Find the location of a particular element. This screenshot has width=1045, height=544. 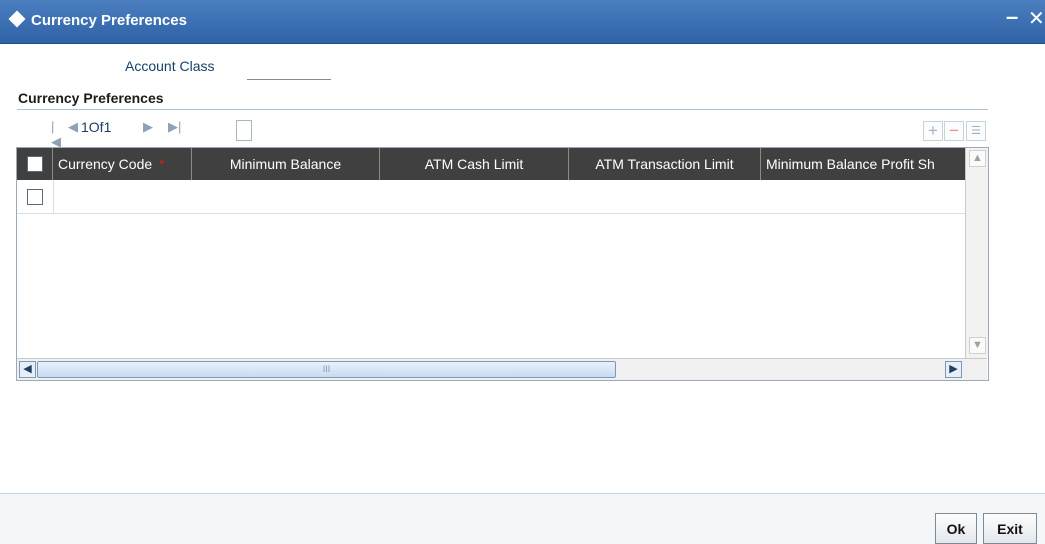

account-class-label: Account Class is located at coordinates (170, 66).